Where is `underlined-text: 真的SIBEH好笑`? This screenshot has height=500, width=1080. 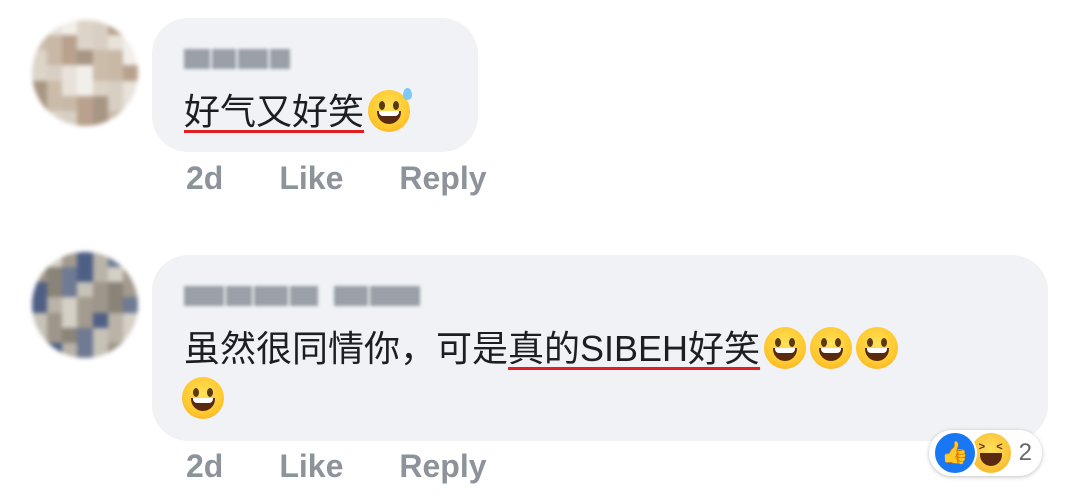
underlined-text: 真的SIBEH好笑 is located at coordinates (634, 348).